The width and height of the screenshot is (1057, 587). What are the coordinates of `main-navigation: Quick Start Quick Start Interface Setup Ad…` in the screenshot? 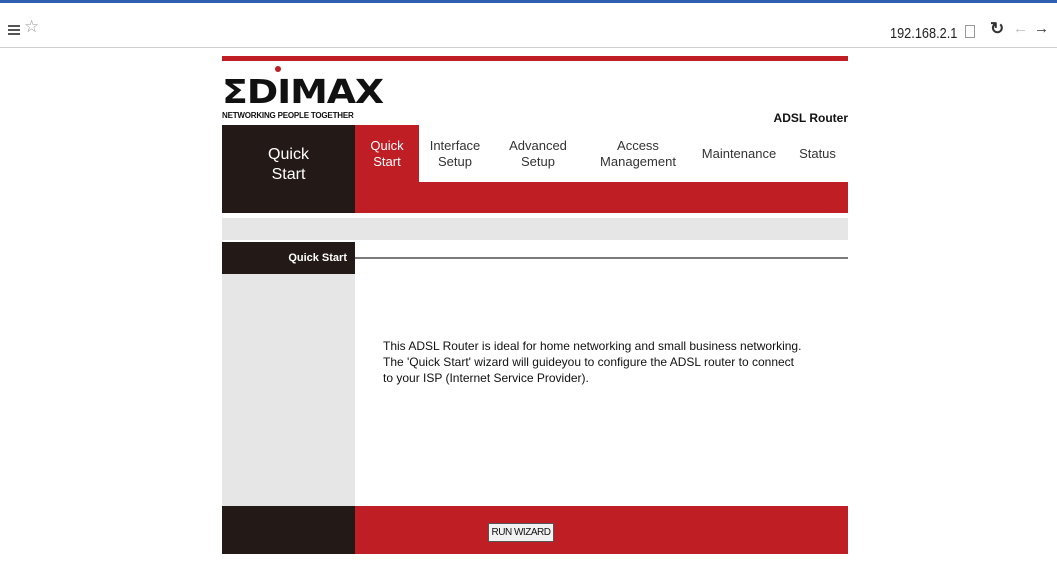 It's located at (535, 169).